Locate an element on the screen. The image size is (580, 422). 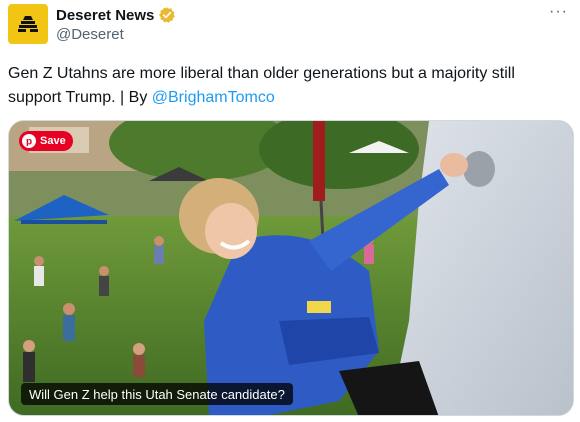
handle: @Deseret is located at coordinates (90, 34).